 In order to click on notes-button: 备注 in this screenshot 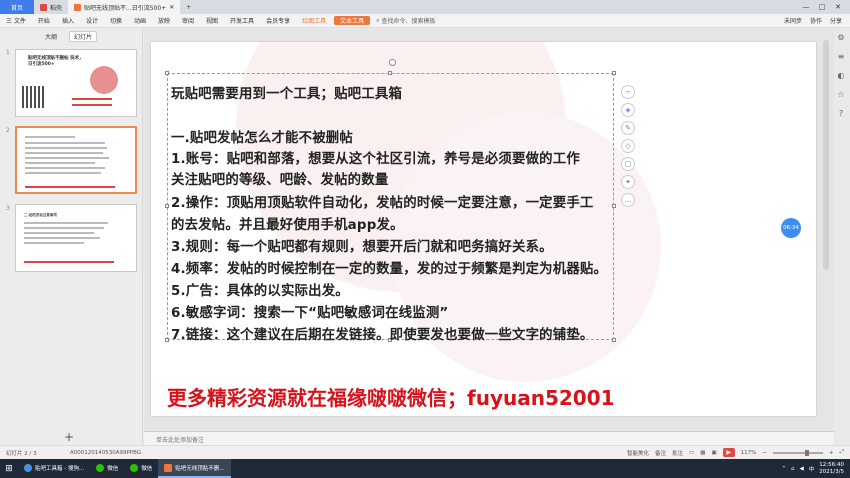, I will do `click(660, 453)`.